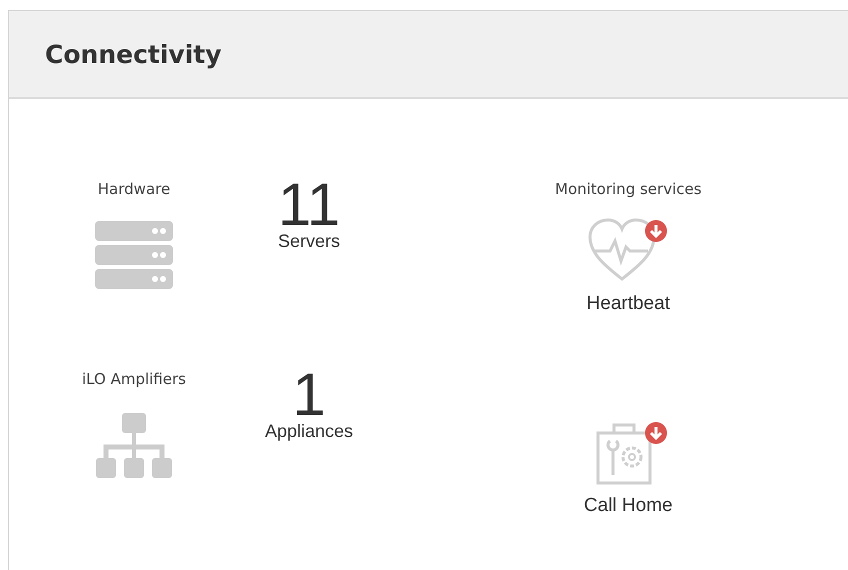 The image size is (848, 570). Describe the element at coordinates (309, 241) in the screenshot. I see `count-label: Servers` at that location.